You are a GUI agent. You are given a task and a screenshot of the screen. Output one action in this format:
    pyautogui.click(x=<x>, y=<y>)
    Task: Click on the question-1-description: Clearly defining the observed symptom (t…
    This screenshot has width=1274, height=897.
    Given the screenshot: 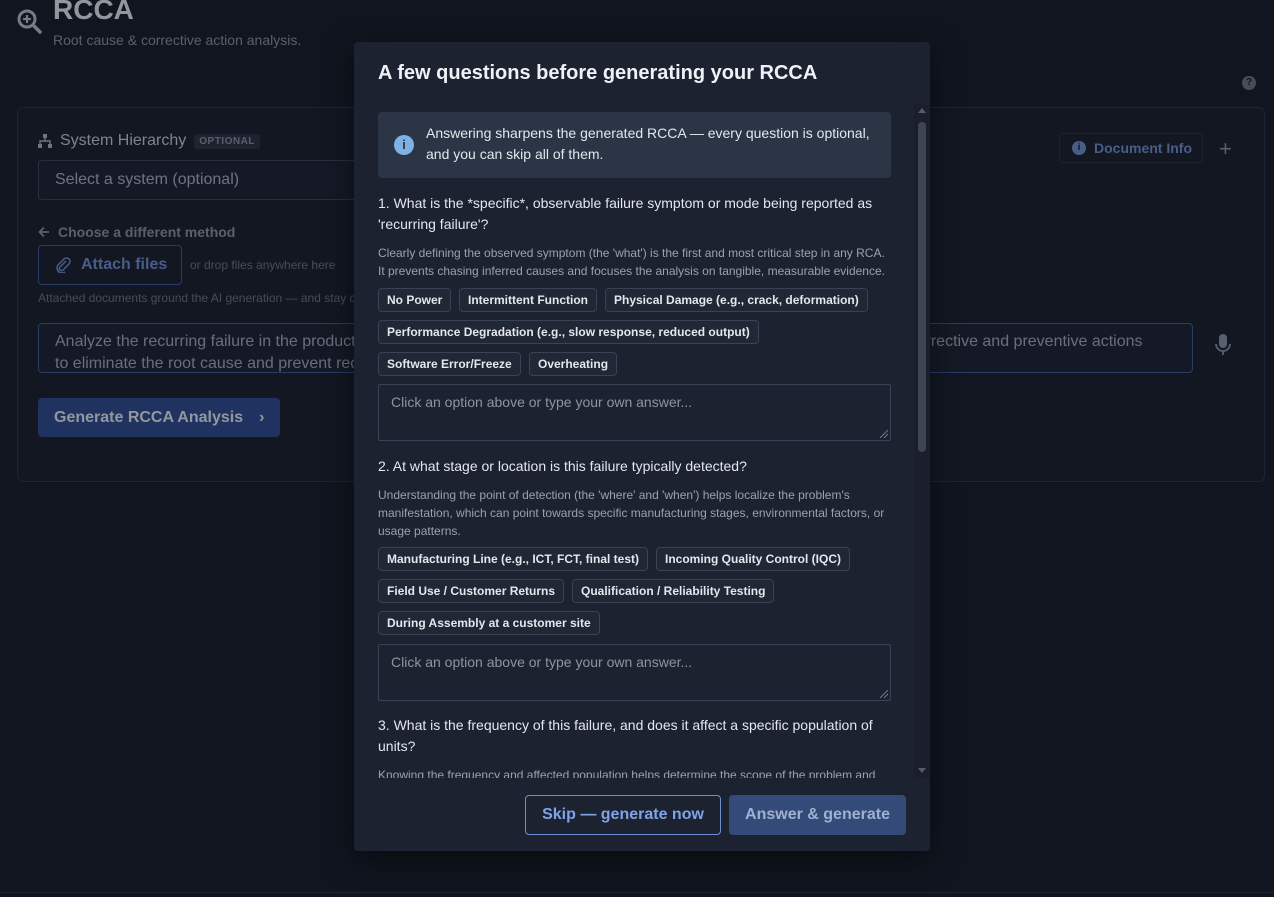 What is the action you would take?
    pyautogui.click(x=631, y=262)
    